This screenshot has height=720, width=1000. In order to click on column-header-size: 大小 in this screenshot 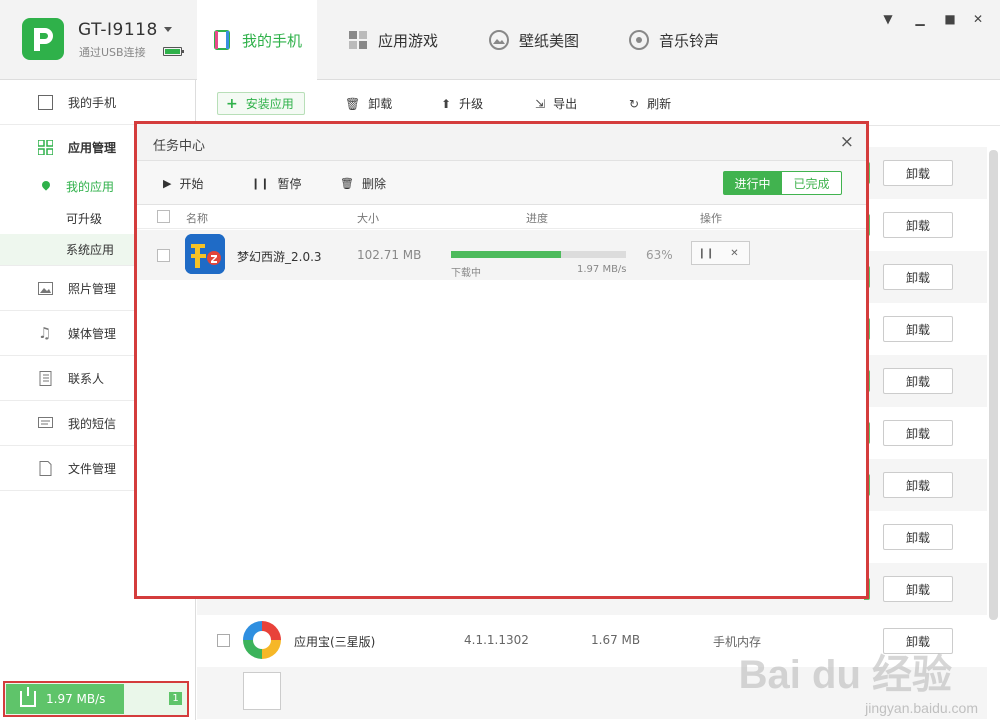, I will do `click(368, 218)`.